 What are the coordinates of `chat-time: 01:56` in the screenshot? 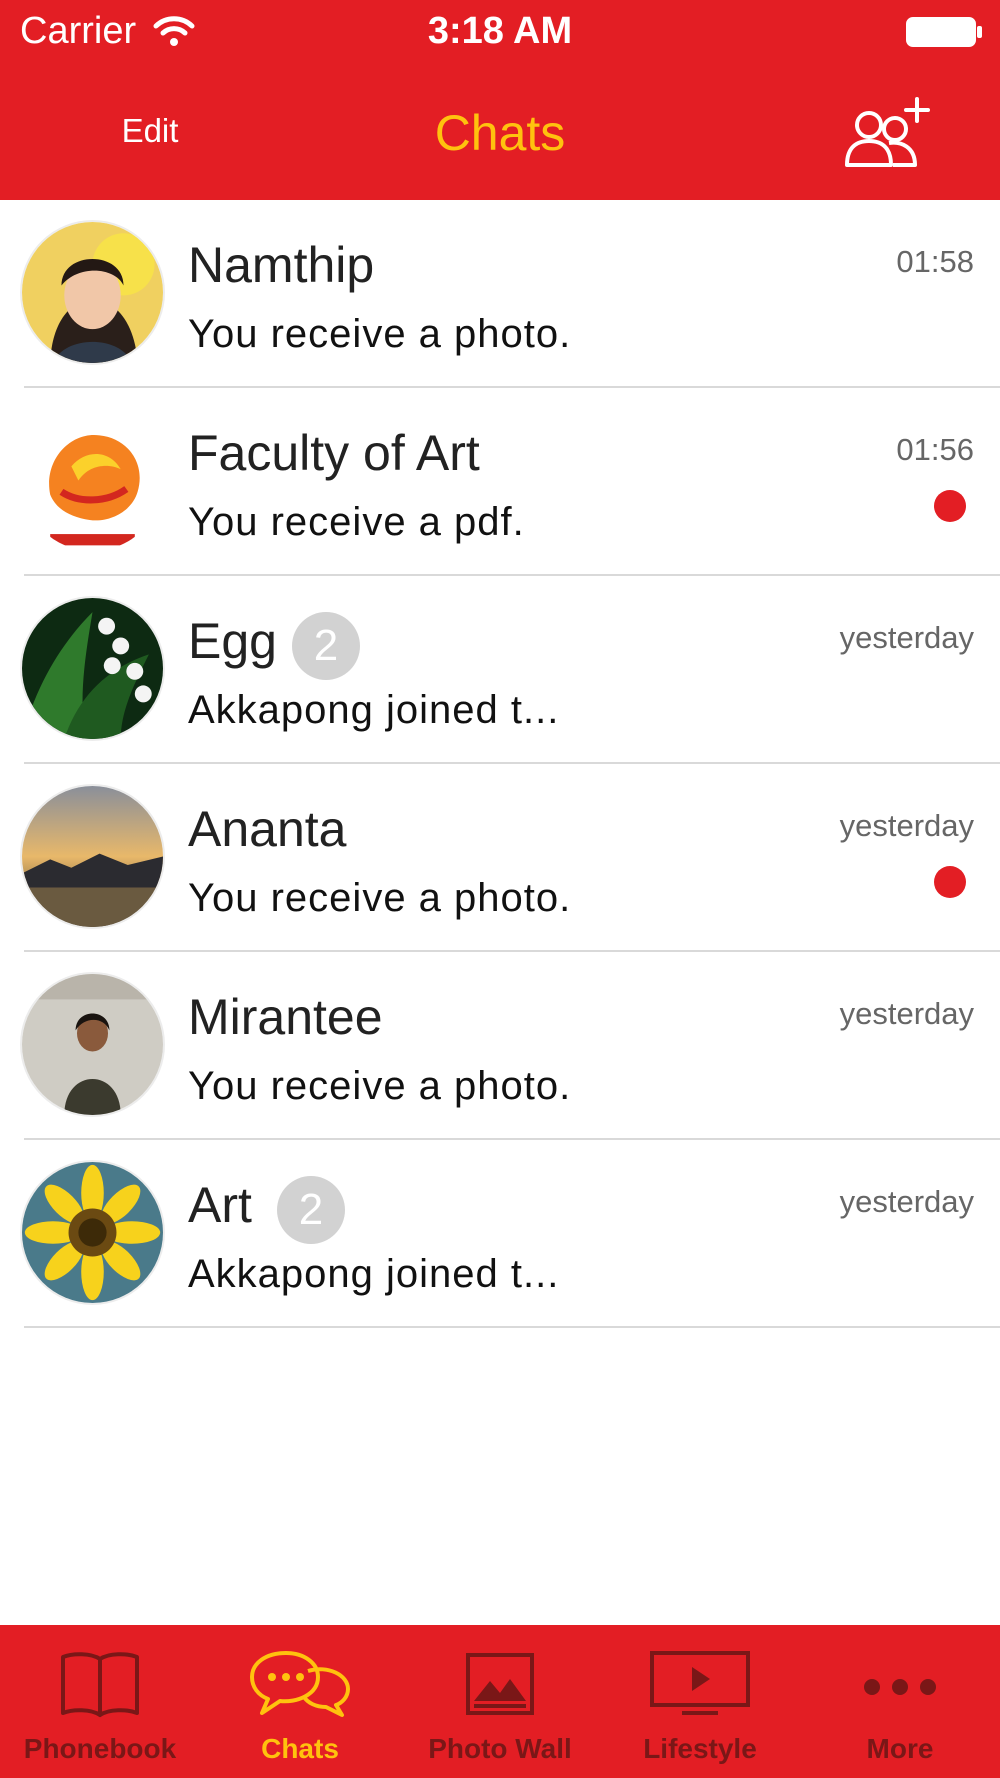 It's located at (935, 449).